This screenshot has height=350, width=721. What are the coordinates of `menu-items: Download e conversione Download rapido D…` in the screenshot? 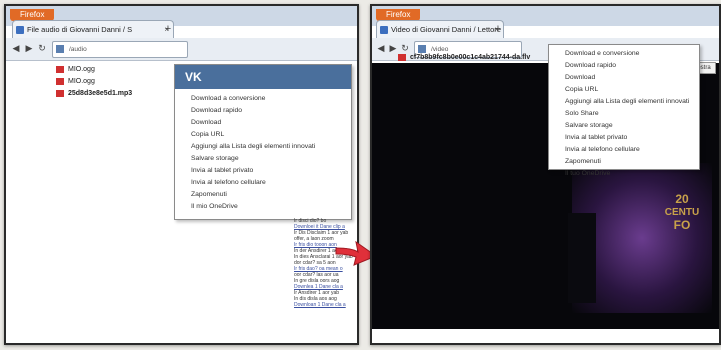 It's located at (624, 112).